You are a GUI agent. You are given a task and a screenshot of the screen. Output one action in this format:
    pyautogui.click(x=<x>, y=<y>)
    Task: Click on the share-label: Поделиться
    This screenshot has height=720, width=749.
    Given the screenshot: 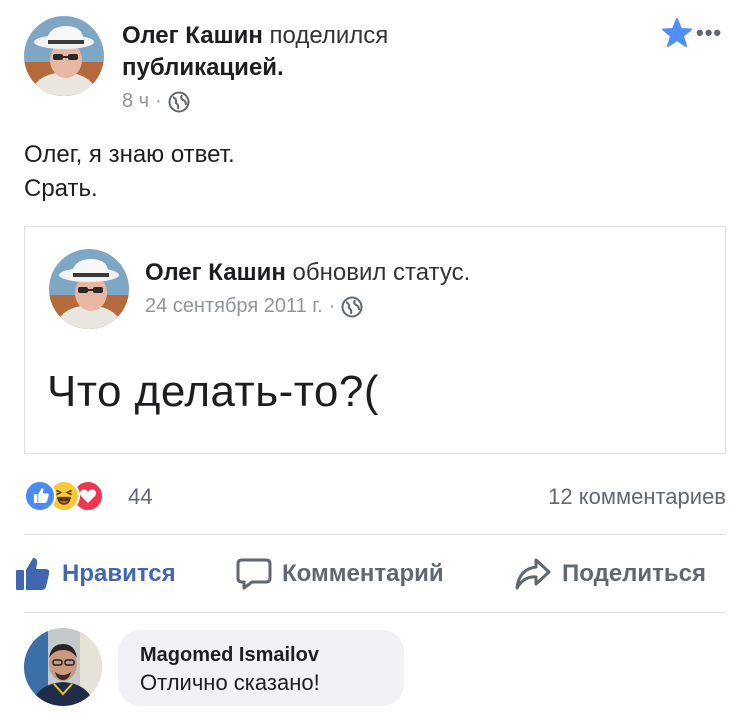 What is the action you would take?
    pyautogui.click(x=634, y=573)
    